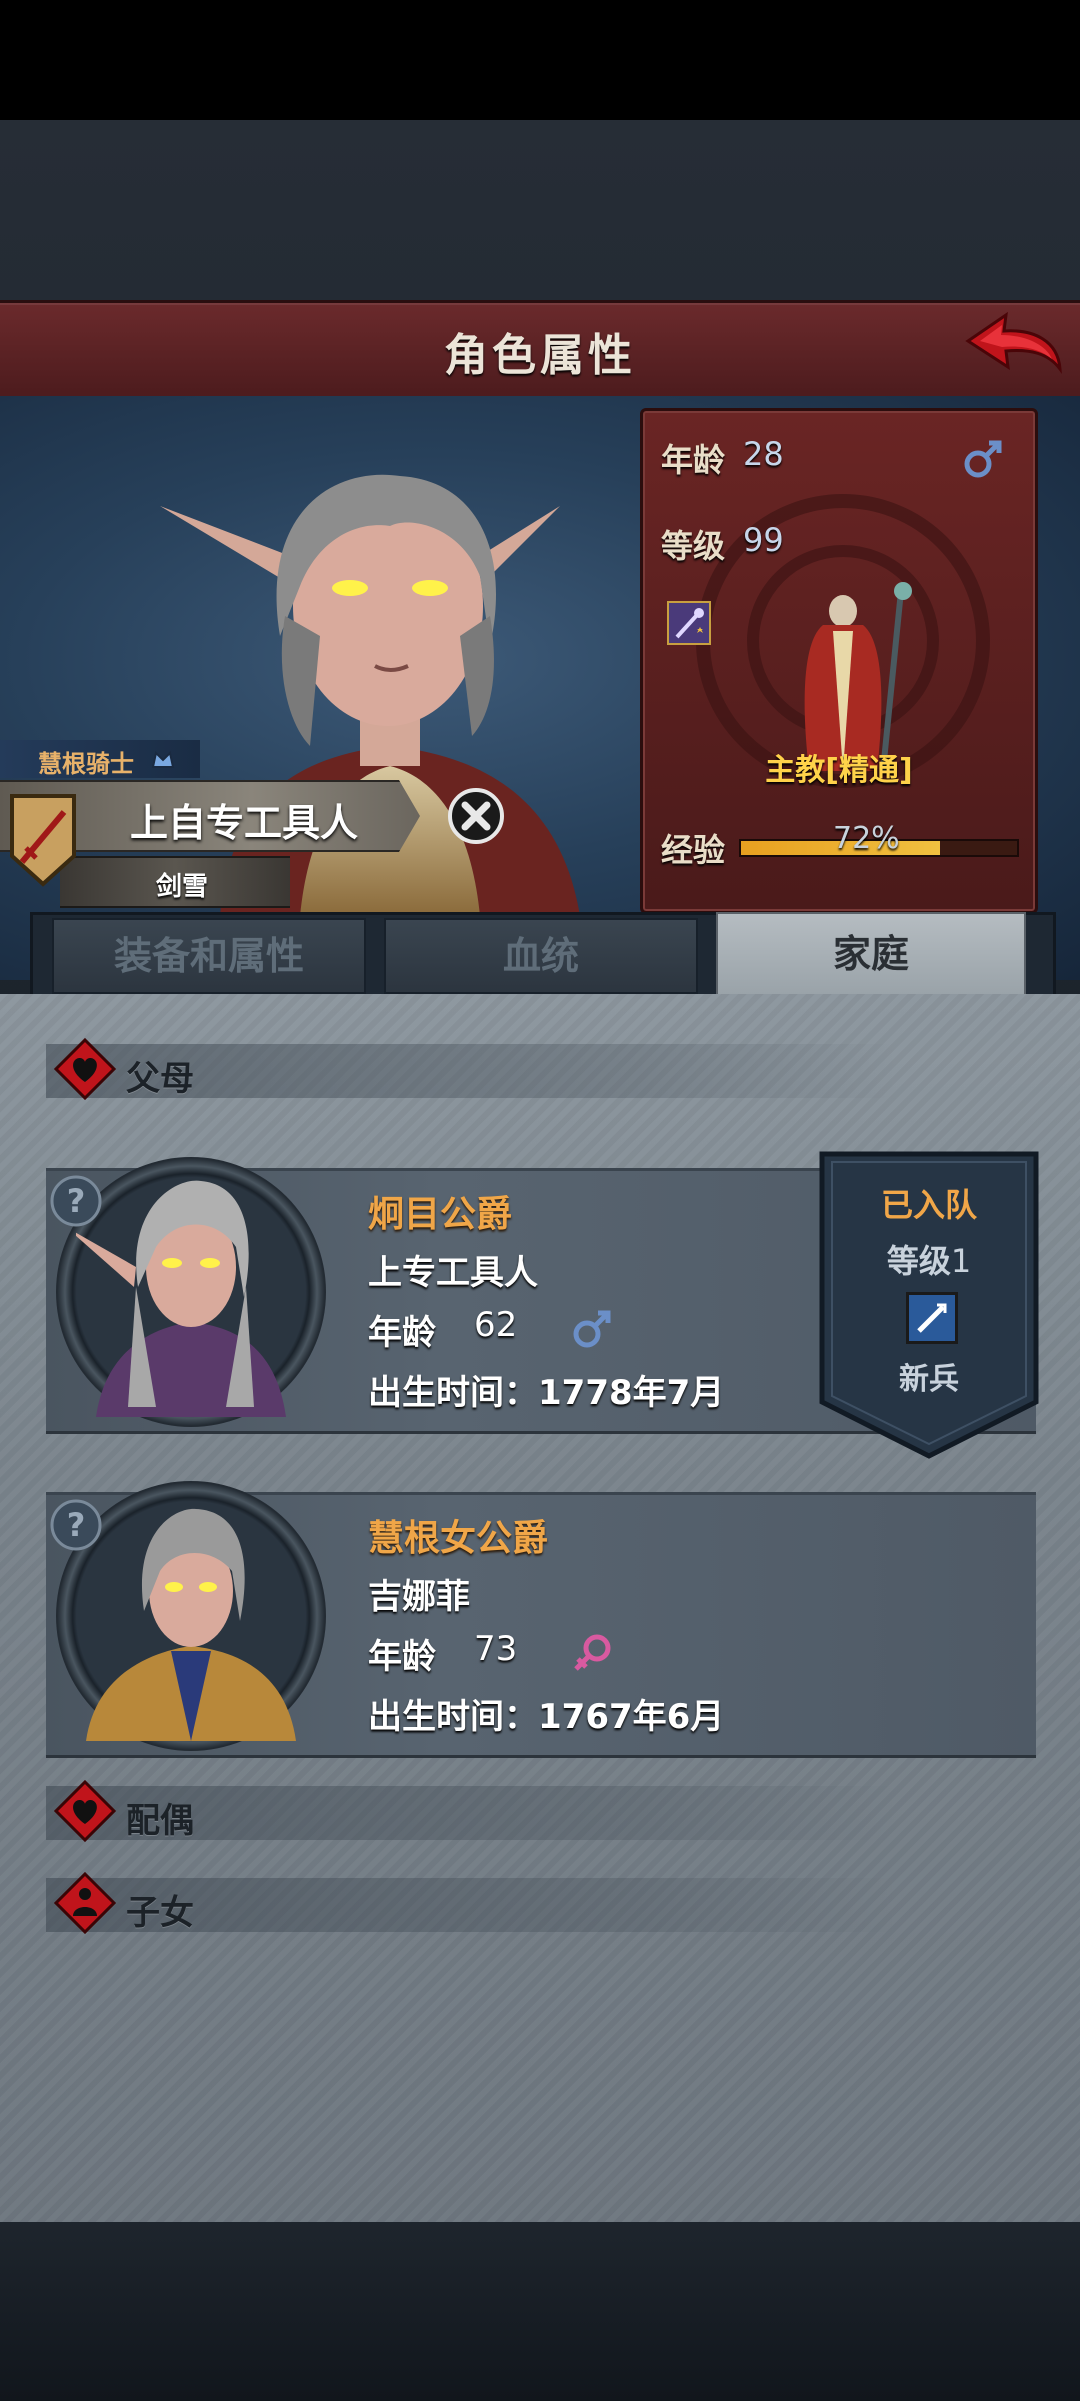  Describe the element at coordinates (592, 1652) in the screenshot. I see `female-gender-icon` at that location.